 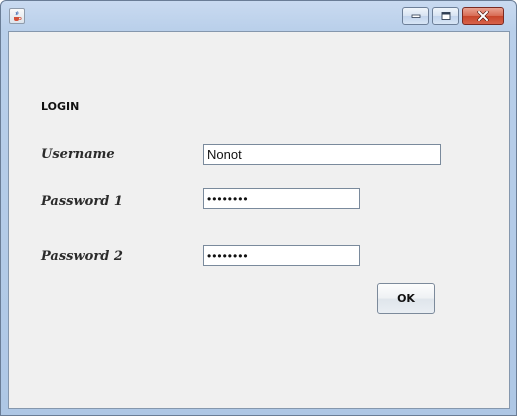 I want to click on minimize-icon, so click(x=415, y=16).